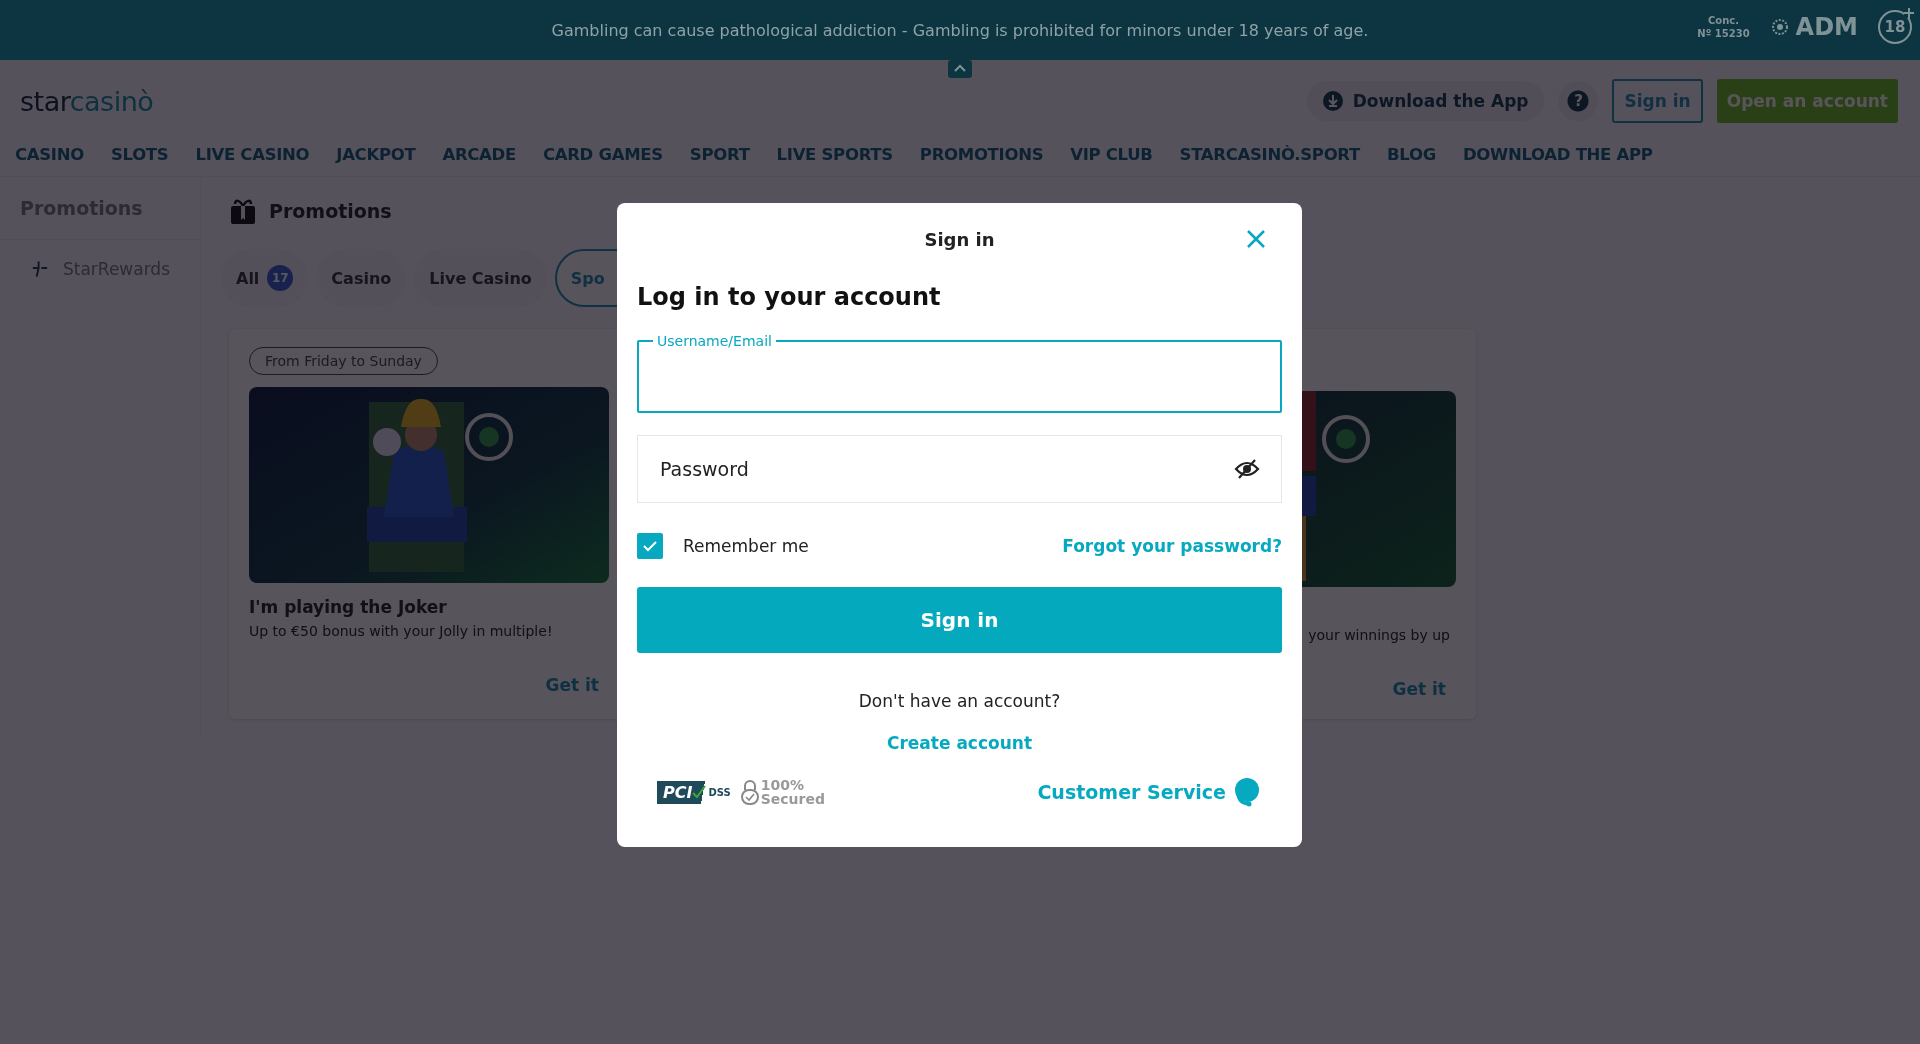 This screenshot has height=1044, width=1920. Describe the element at coordinates (959, 701) in the screenshot. I see `no-account-text: Don't have an account?` at that location.